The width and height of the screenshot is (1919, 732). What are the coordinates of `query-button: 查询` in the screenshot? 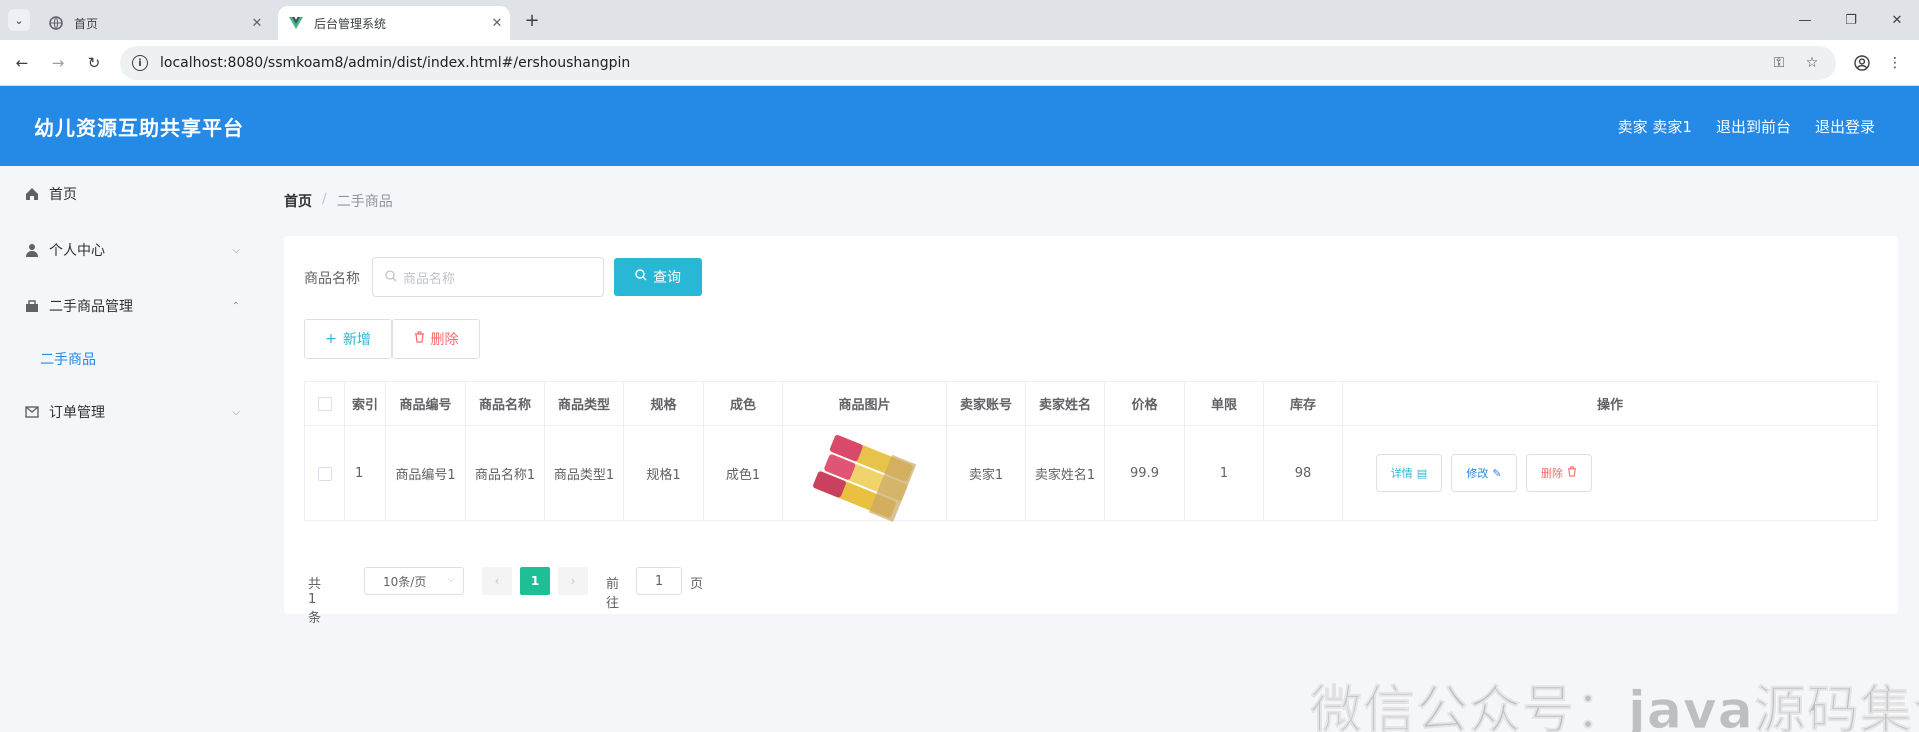 It's located at (658, 277).